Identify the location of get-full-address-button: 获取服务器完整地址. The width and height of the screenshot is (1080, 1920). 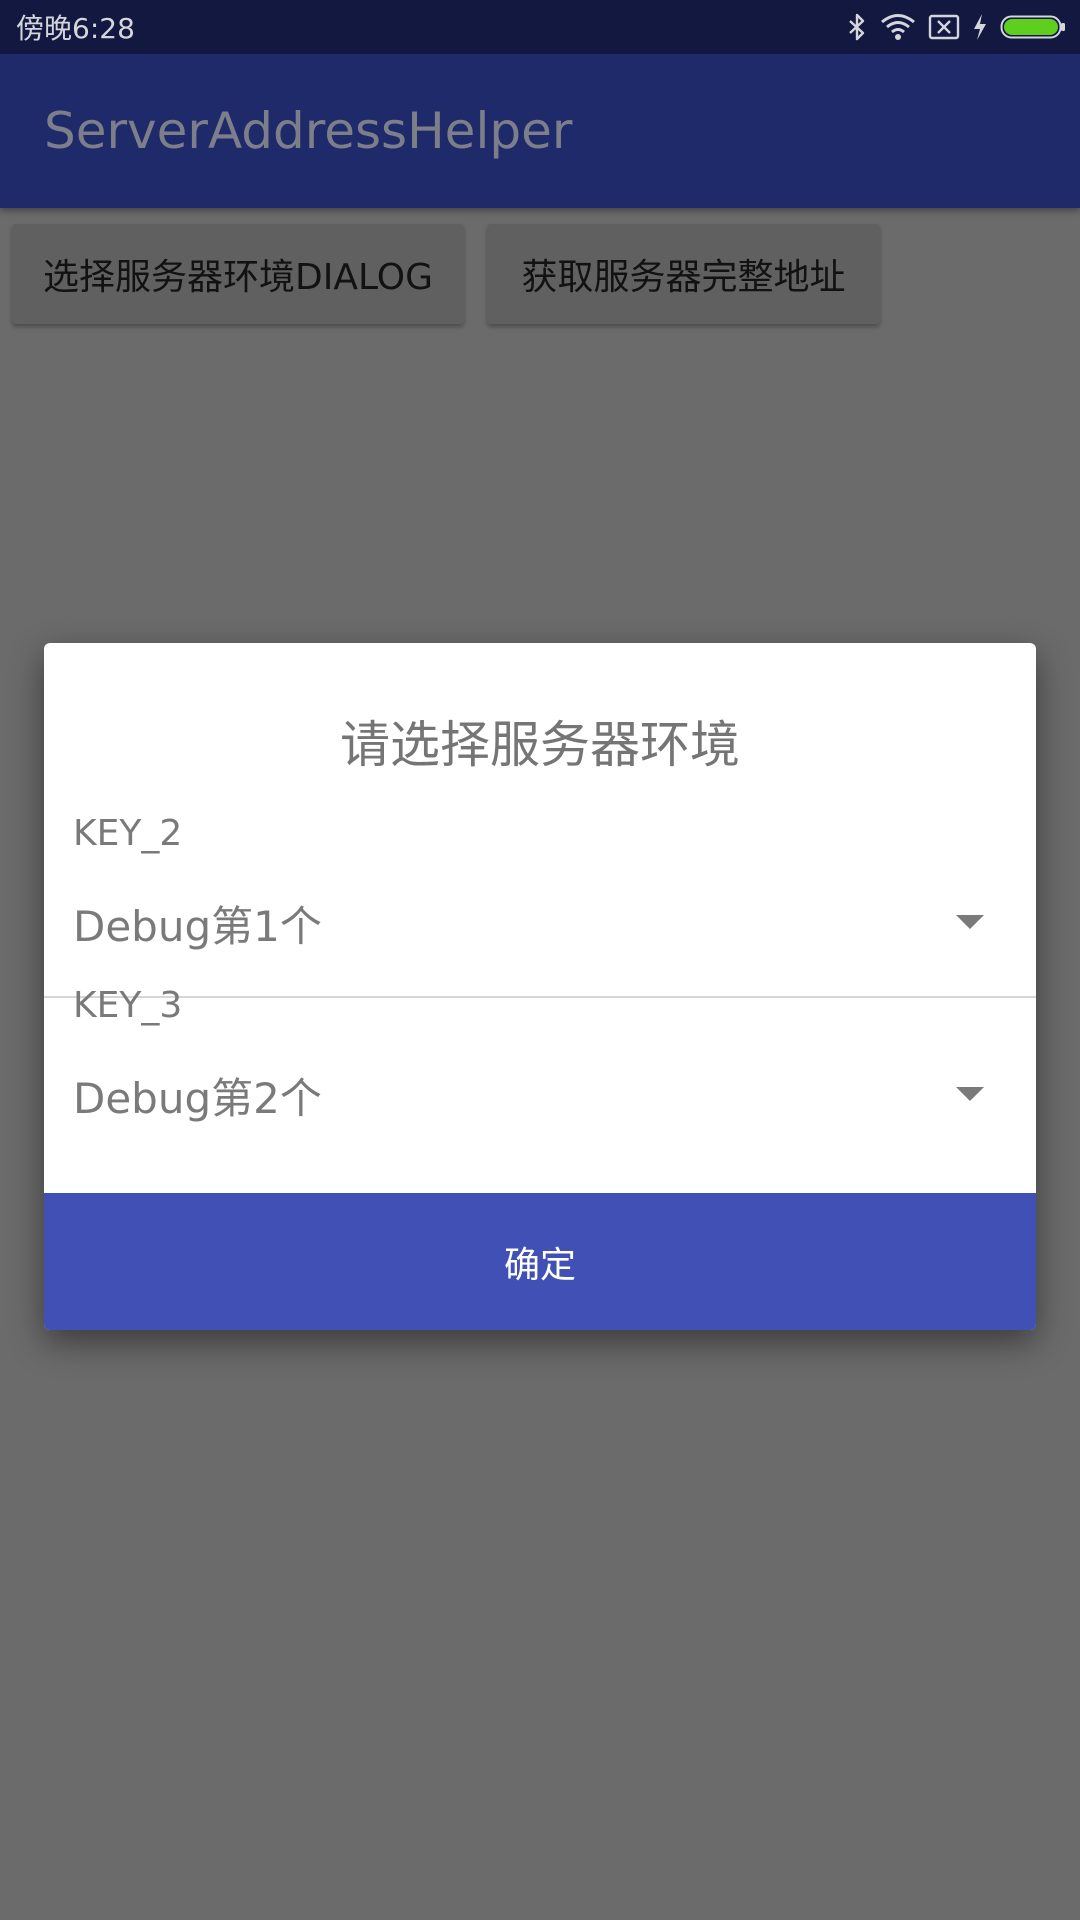
(683, 274).